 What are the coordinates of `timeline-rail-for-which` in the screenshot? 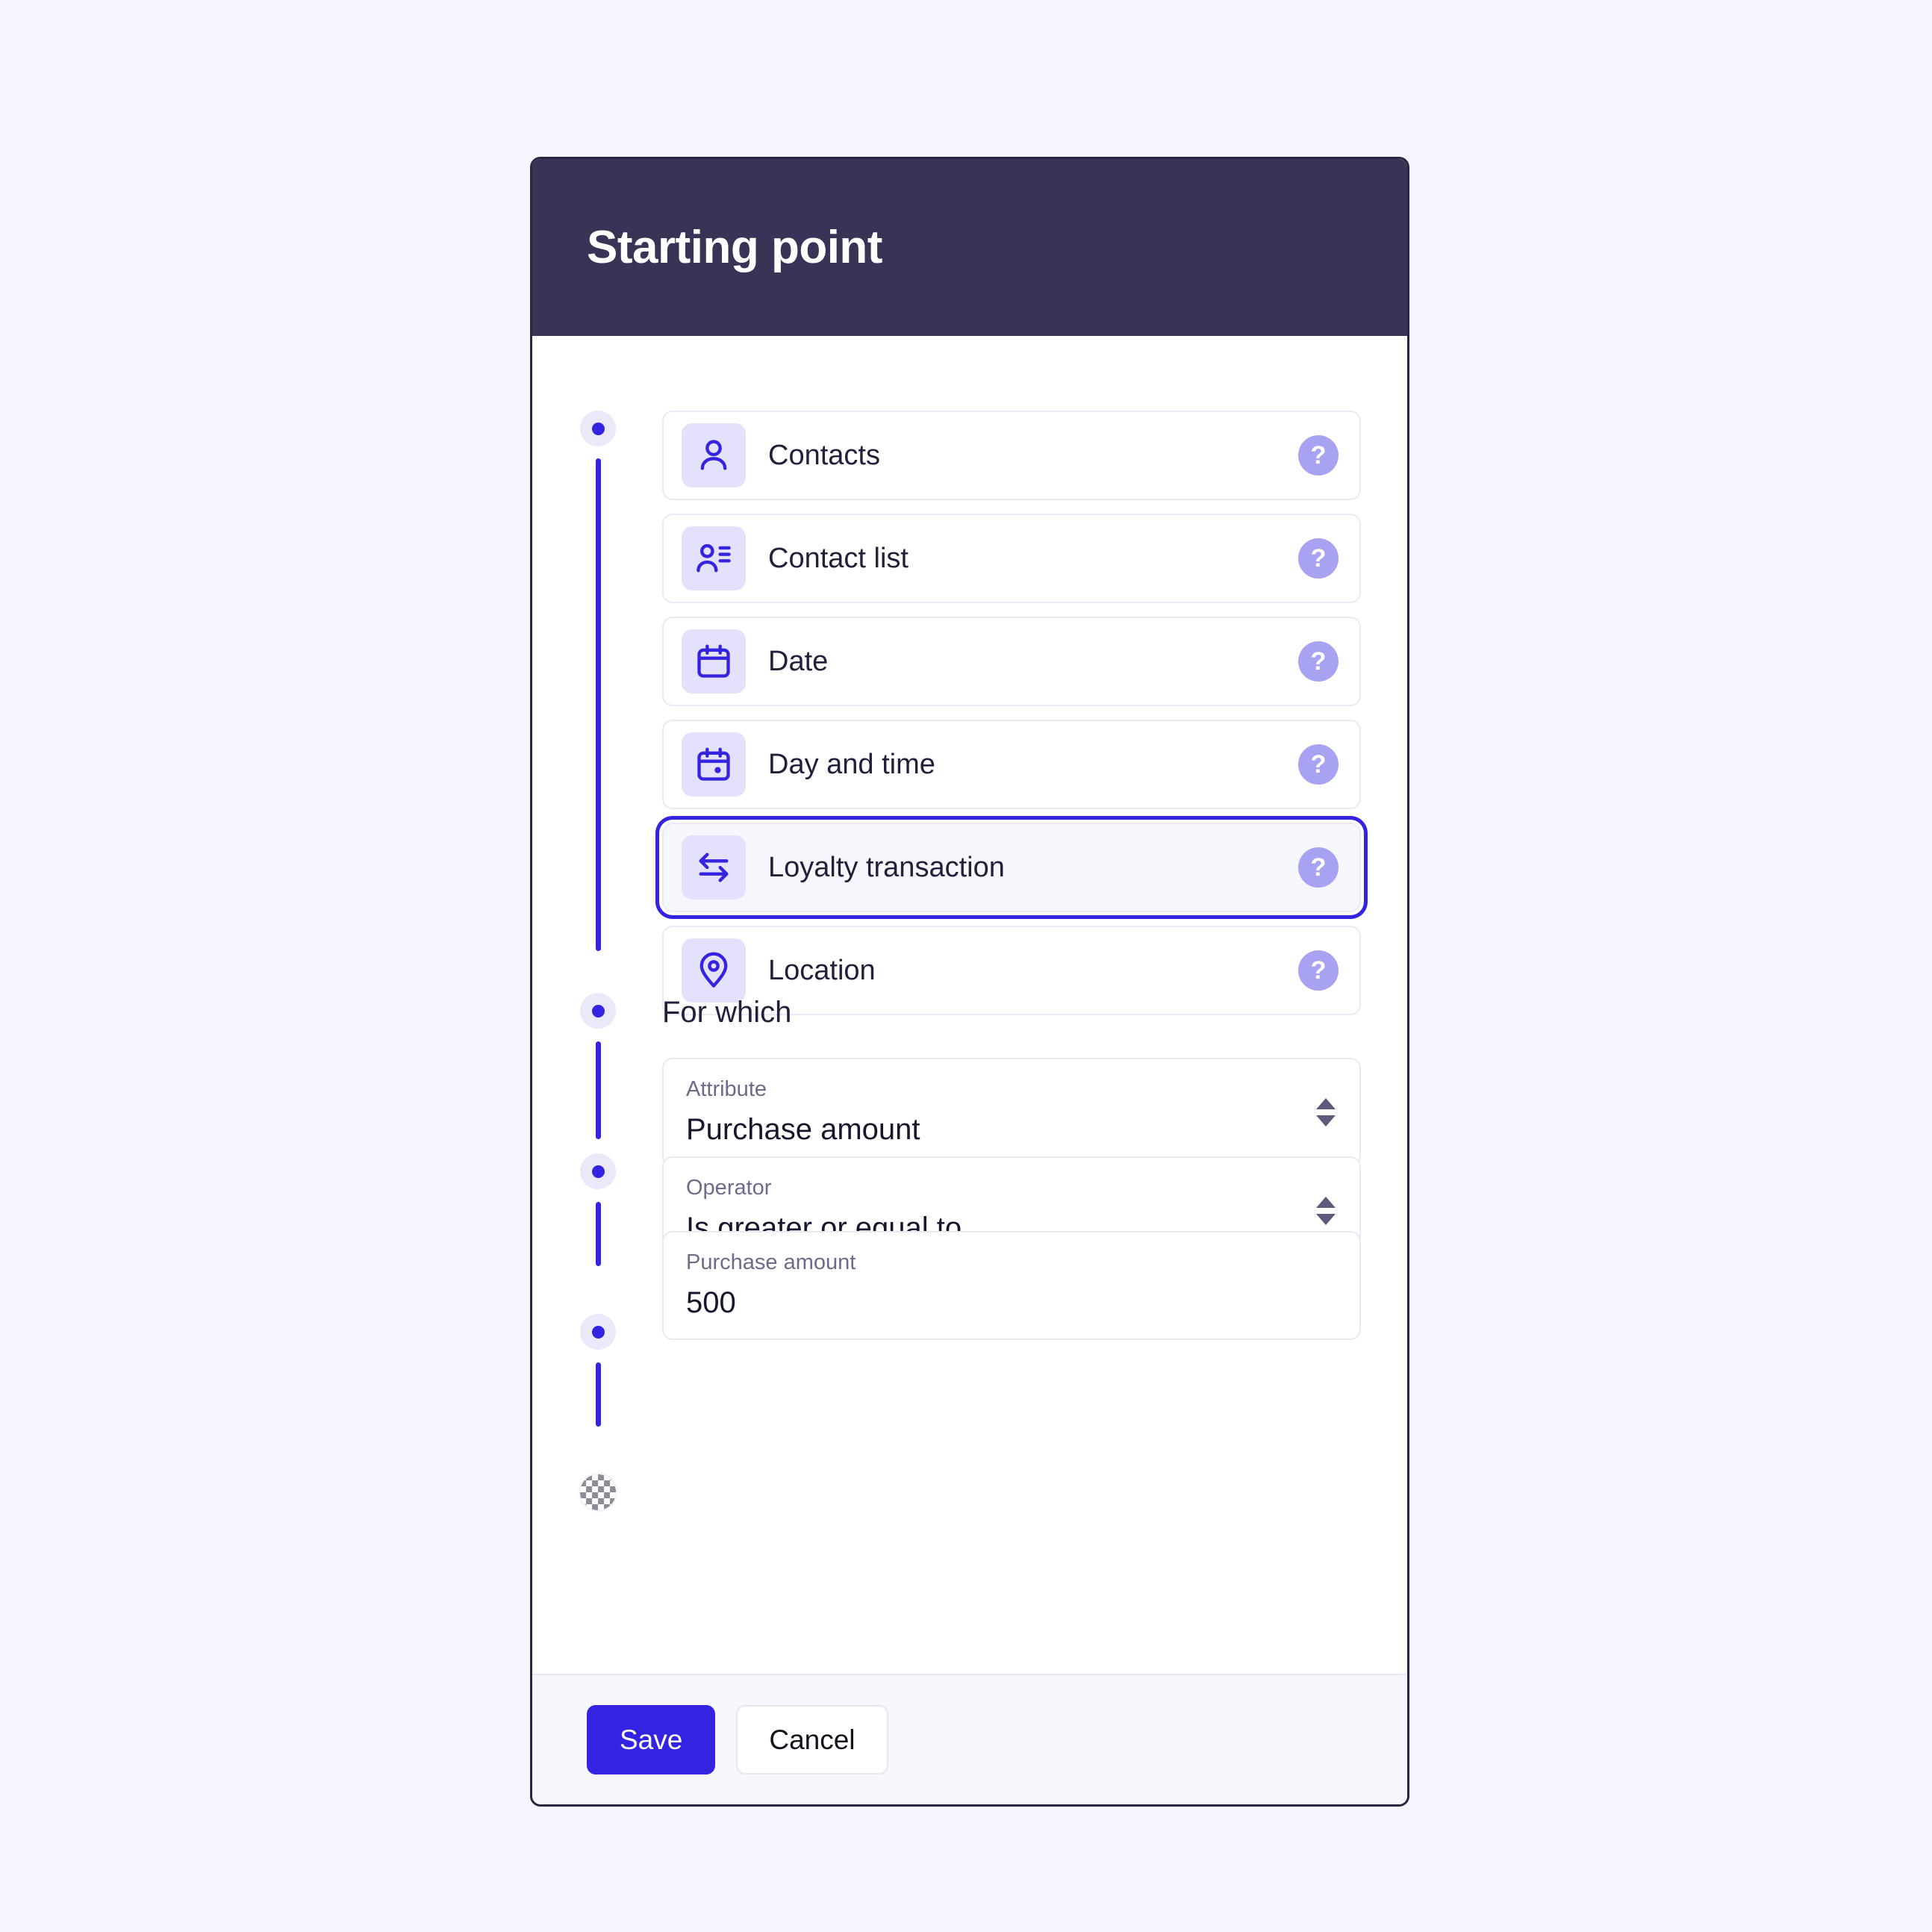 It's located at (598, 1073).